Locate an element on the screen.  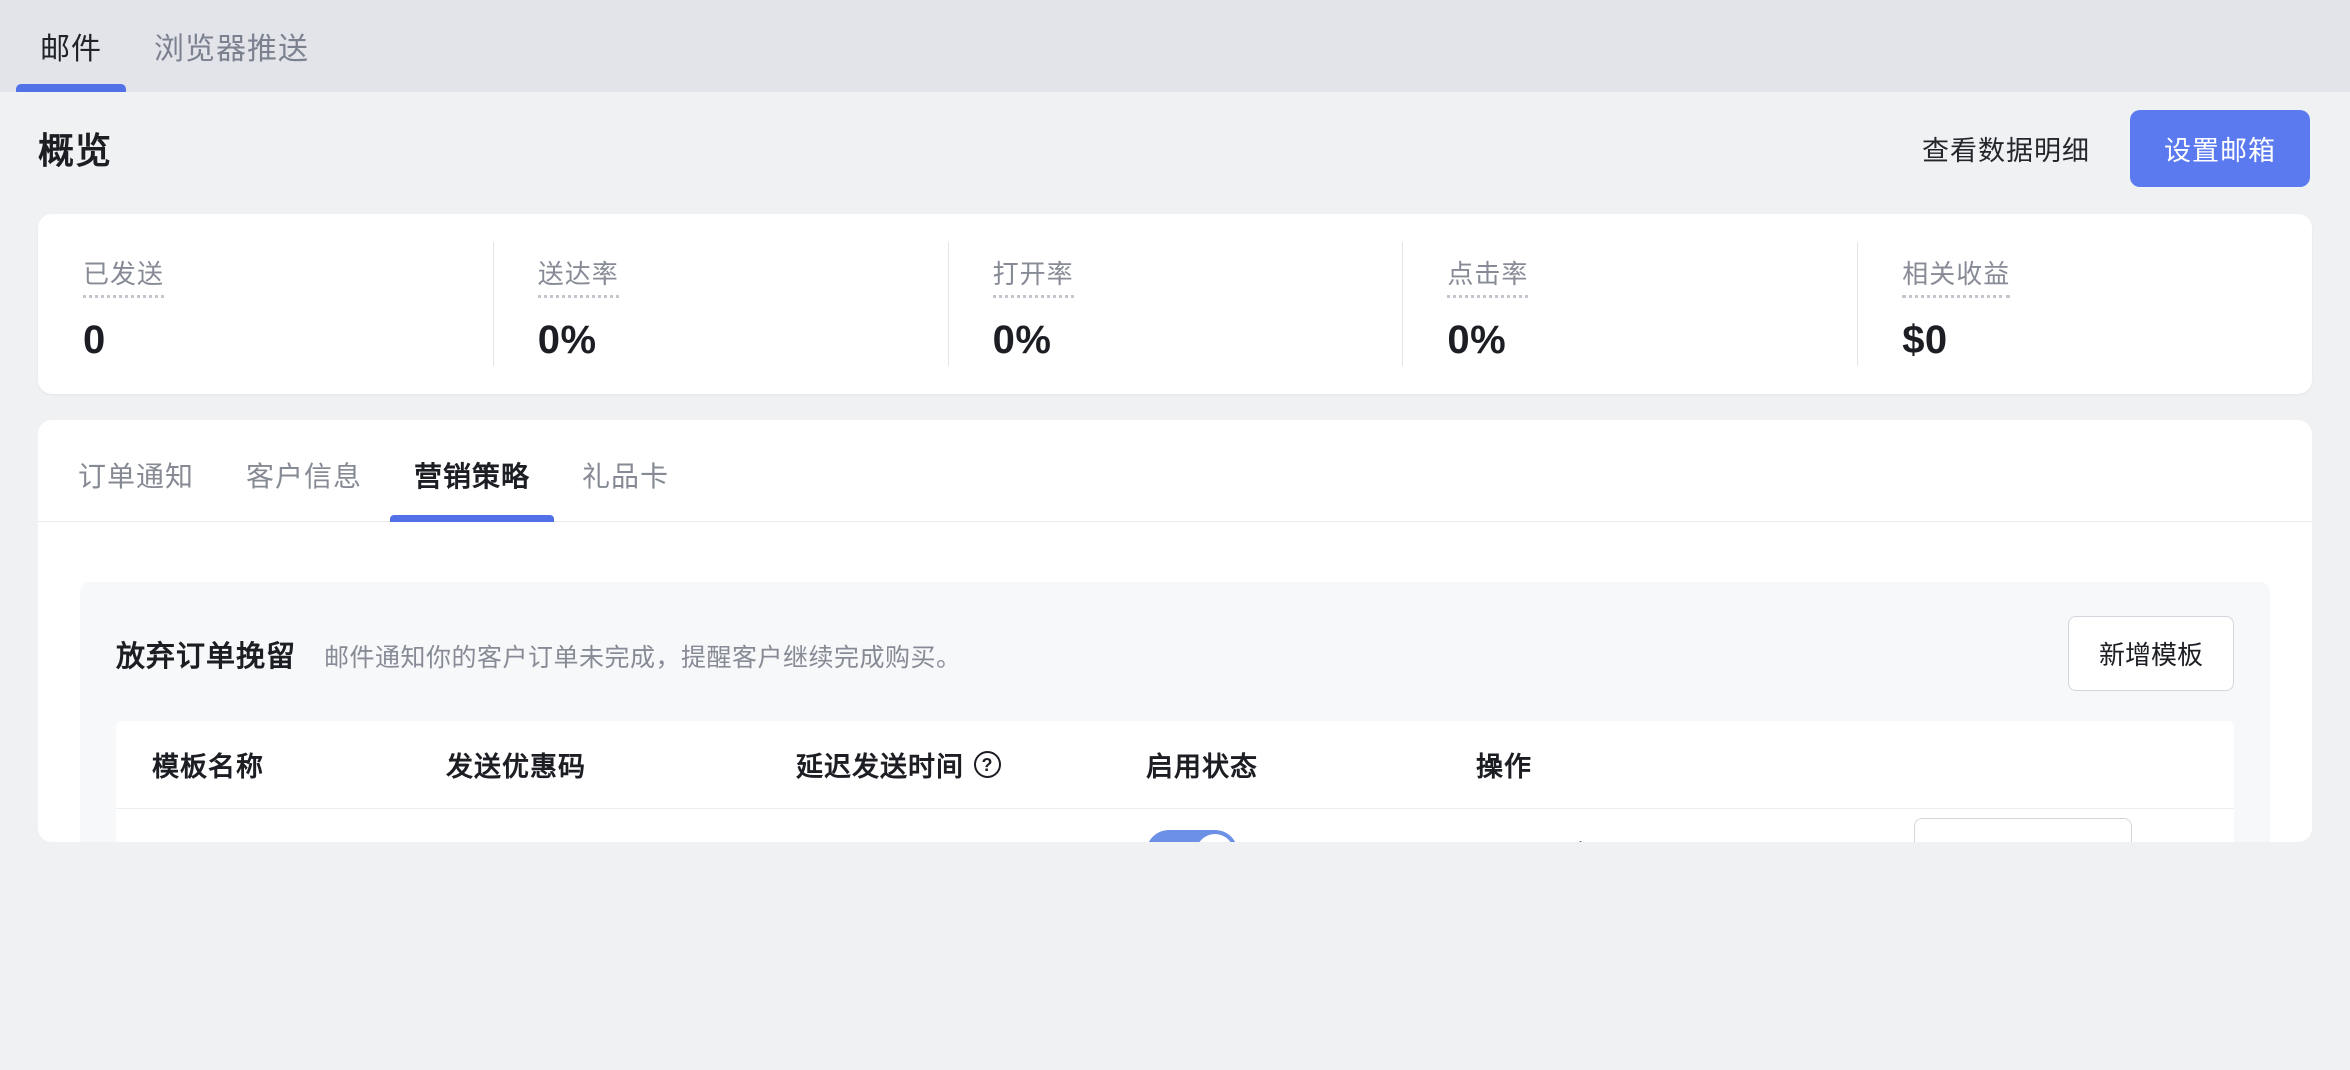
header-actions: 查看数据明细 设置邮箱 is located at coordinates (2116, 148).